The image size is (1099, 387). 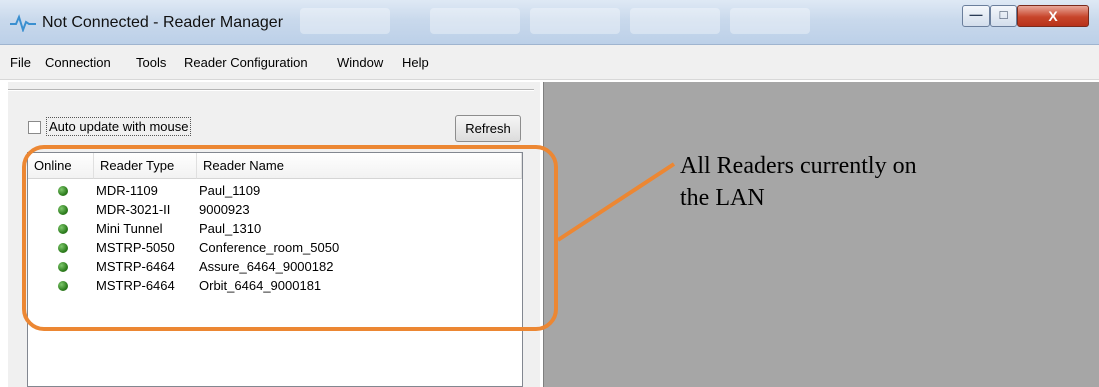 What do you see at coordinates (20, 62) in the screenshot?
I see `menu-file: File` at bounding box center [20, 62].